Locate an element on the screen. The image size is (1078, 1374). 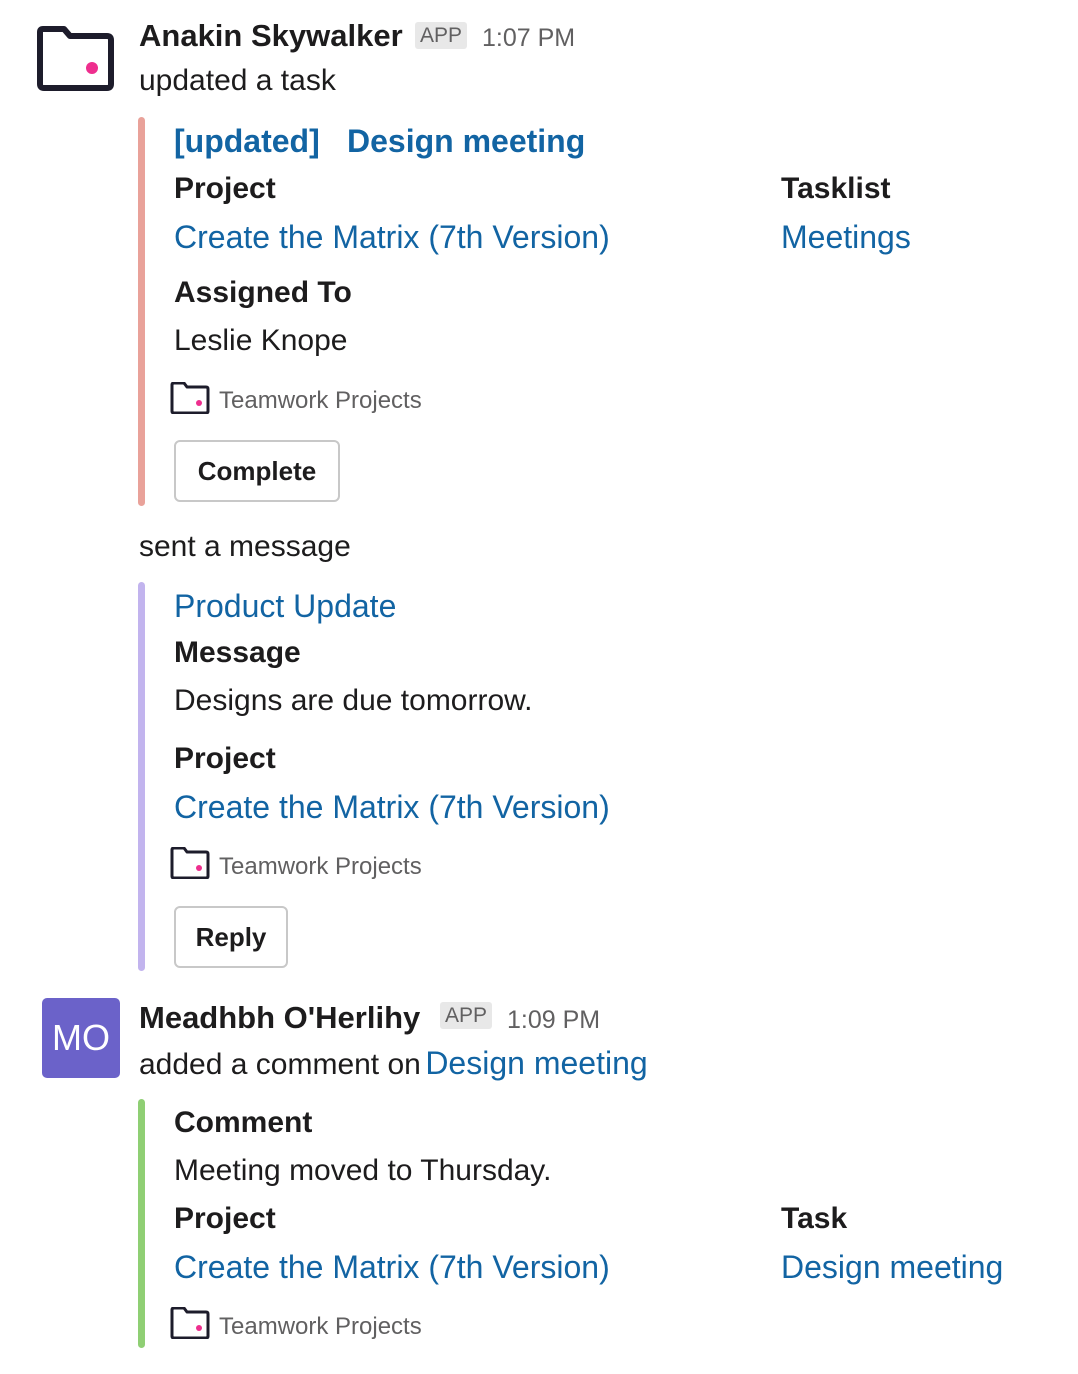
assigned-to-value: Leslie Knope is located at coordinates (261, 340).